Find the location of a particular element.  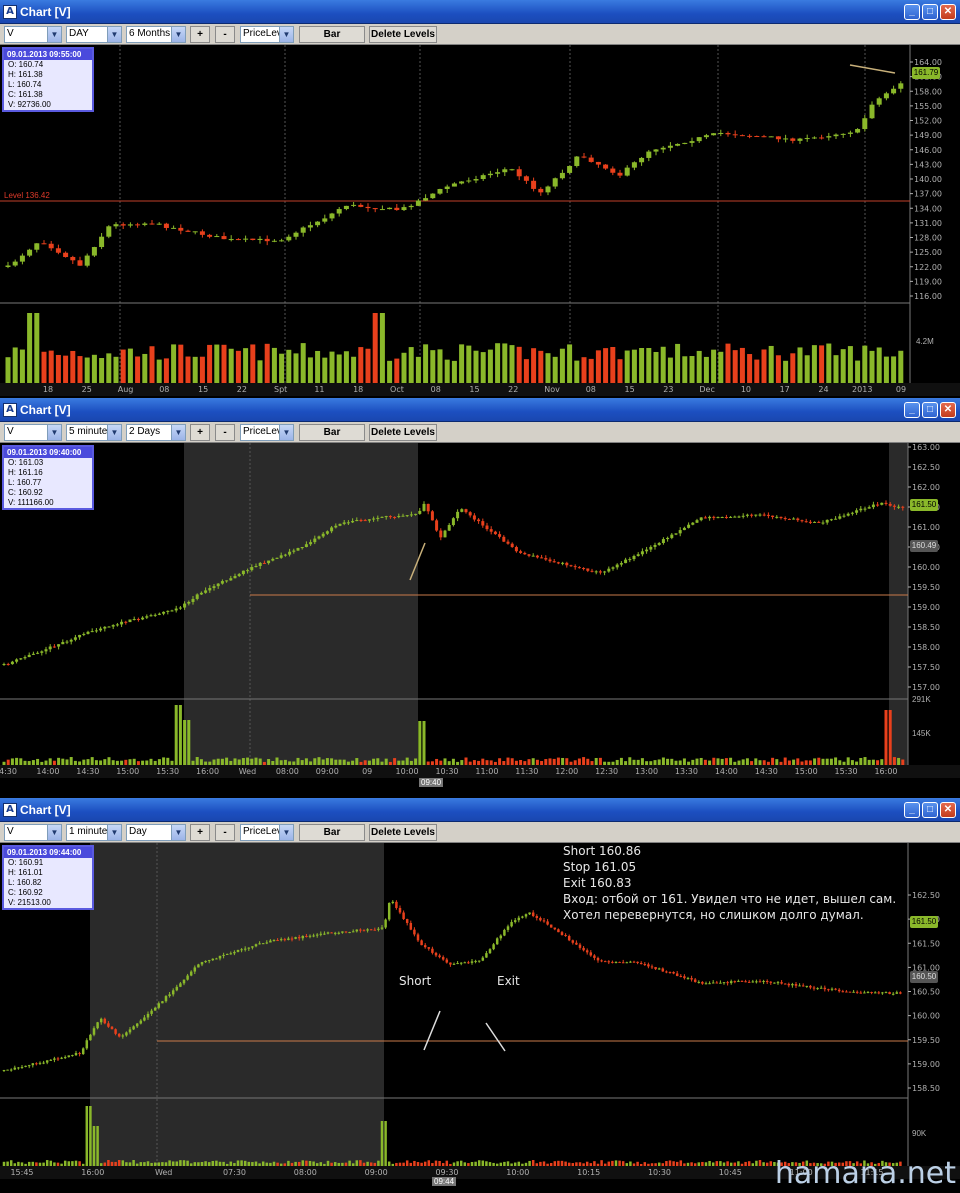

interval-select: DAY ▼ is located at coordinates (94, 34).